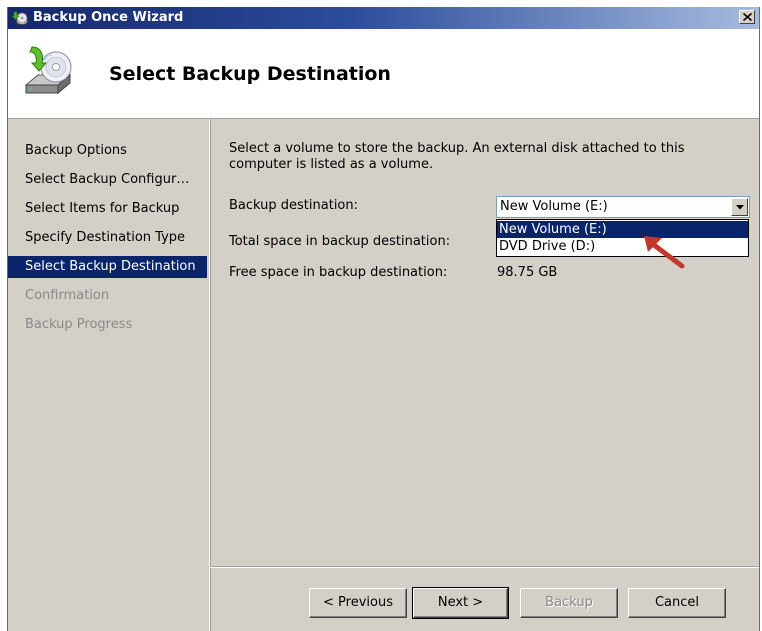  Describe the element at coordinates (484, 567) in the screenshot. I see `footer-separator` at that location.